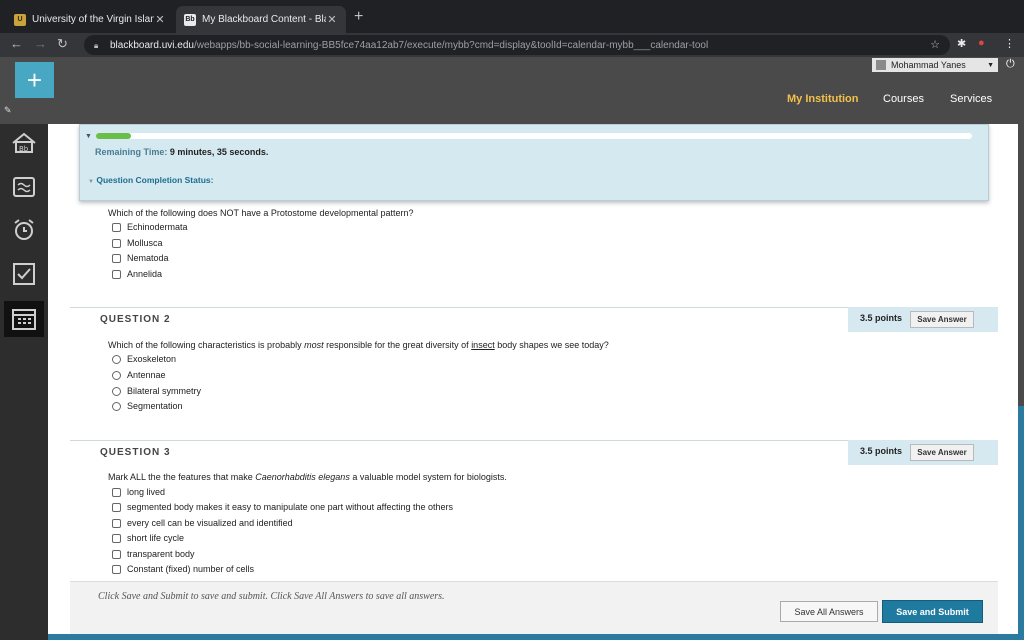  Describe the element at coordinates (62, 44) in the screenshot. I see `reload-icon: ↻` at that location.